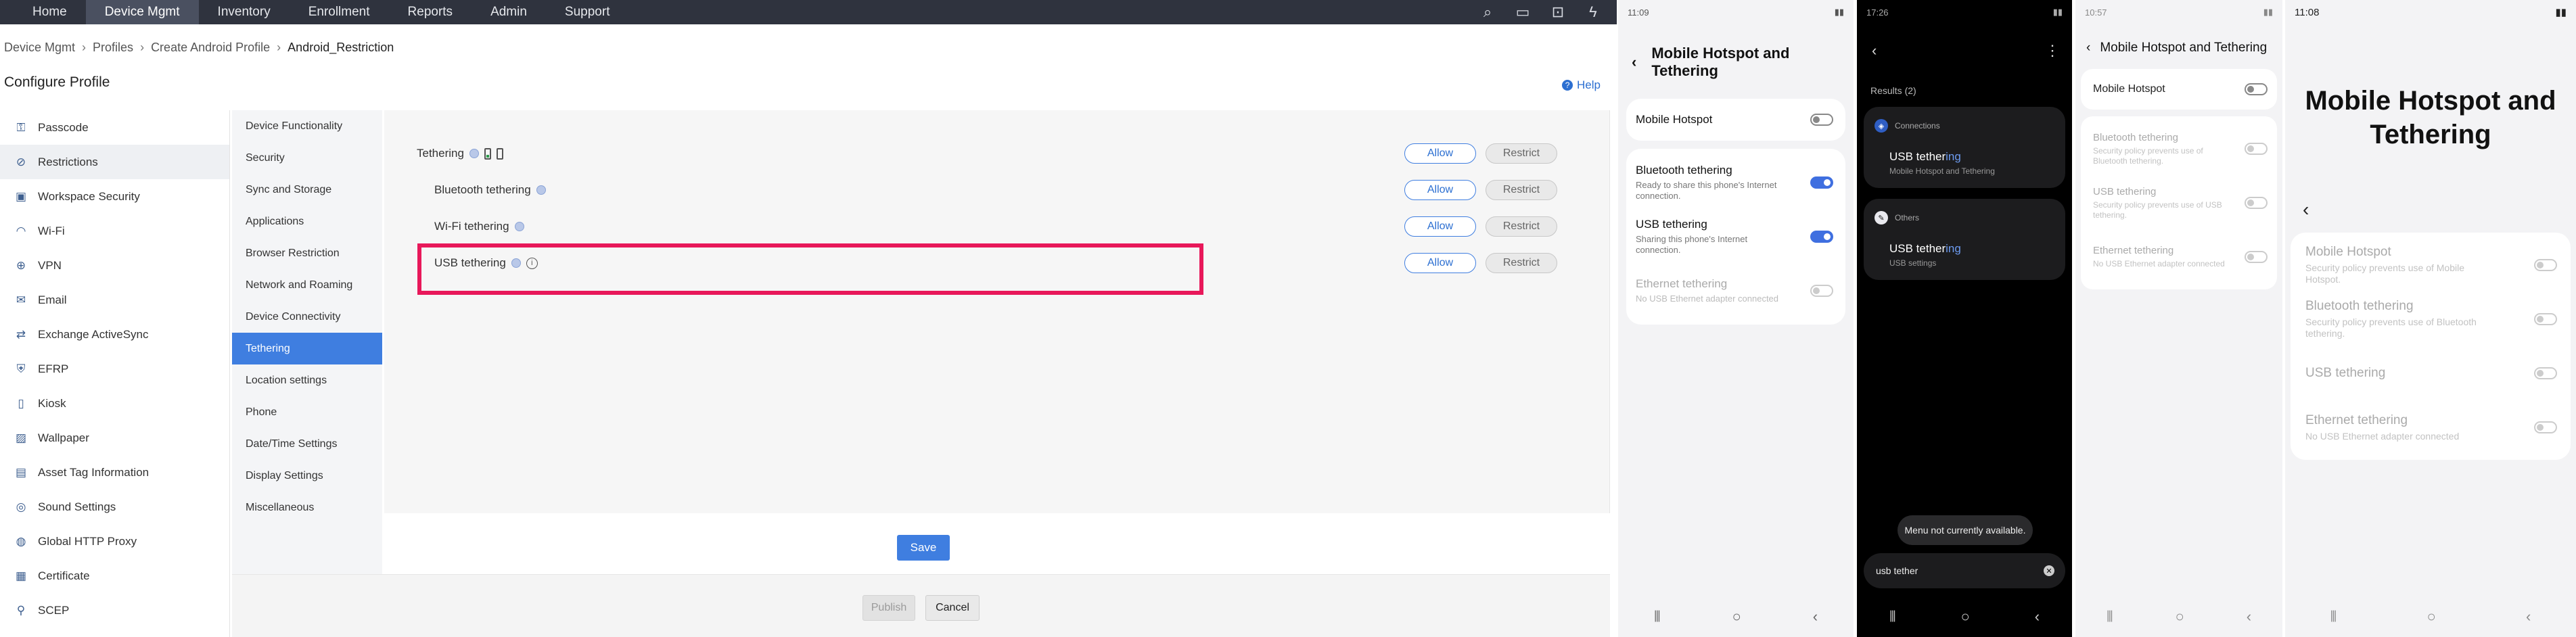 The height and width of the screenshot is (637, 2576). Describe the element at coordinates (142, 12) in the screenshot. I see `nav-device-mgmt: Device Mgmt` at that location.